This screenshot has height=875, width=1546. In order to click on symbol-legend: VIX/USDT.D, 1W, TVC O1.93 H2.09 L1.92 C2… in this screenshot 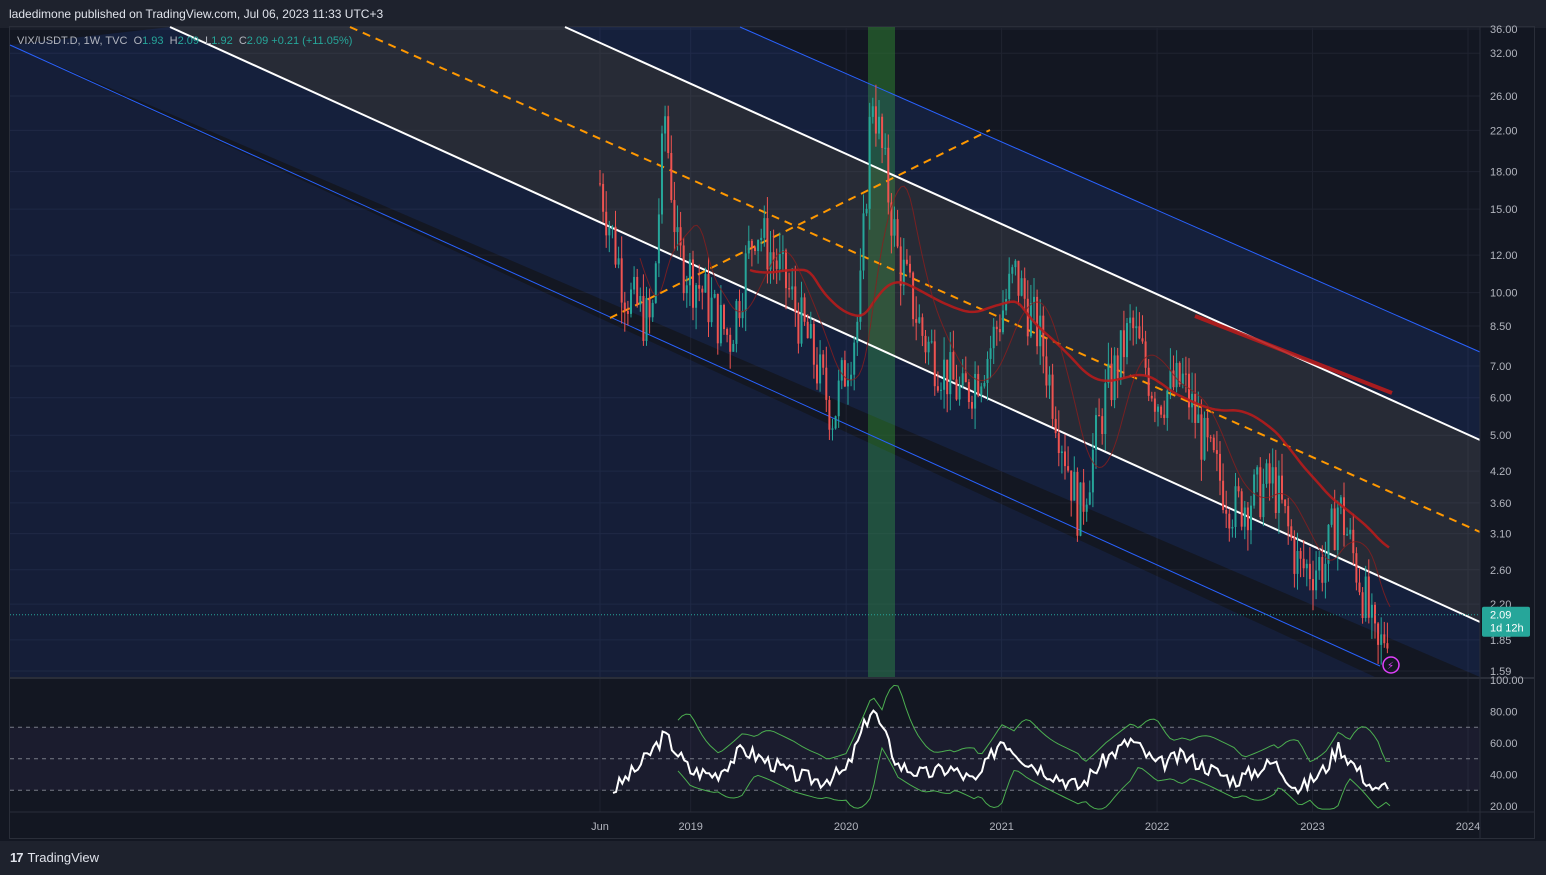, I will do `click(184, 41)`.